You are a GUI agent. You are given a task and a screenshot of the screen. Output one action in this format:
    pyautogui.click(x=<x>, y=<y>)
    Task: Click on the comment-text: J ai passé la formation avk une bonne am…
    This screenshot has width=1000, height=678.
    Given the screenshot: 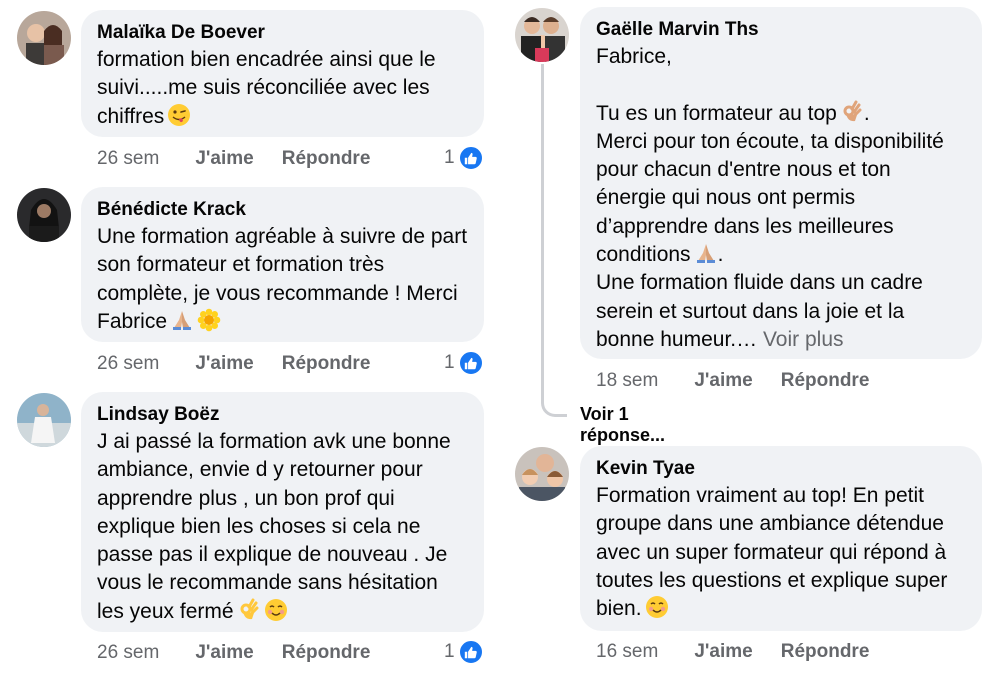 What is the action you would take?
    pyautogui.click(x=277, y=526)
    